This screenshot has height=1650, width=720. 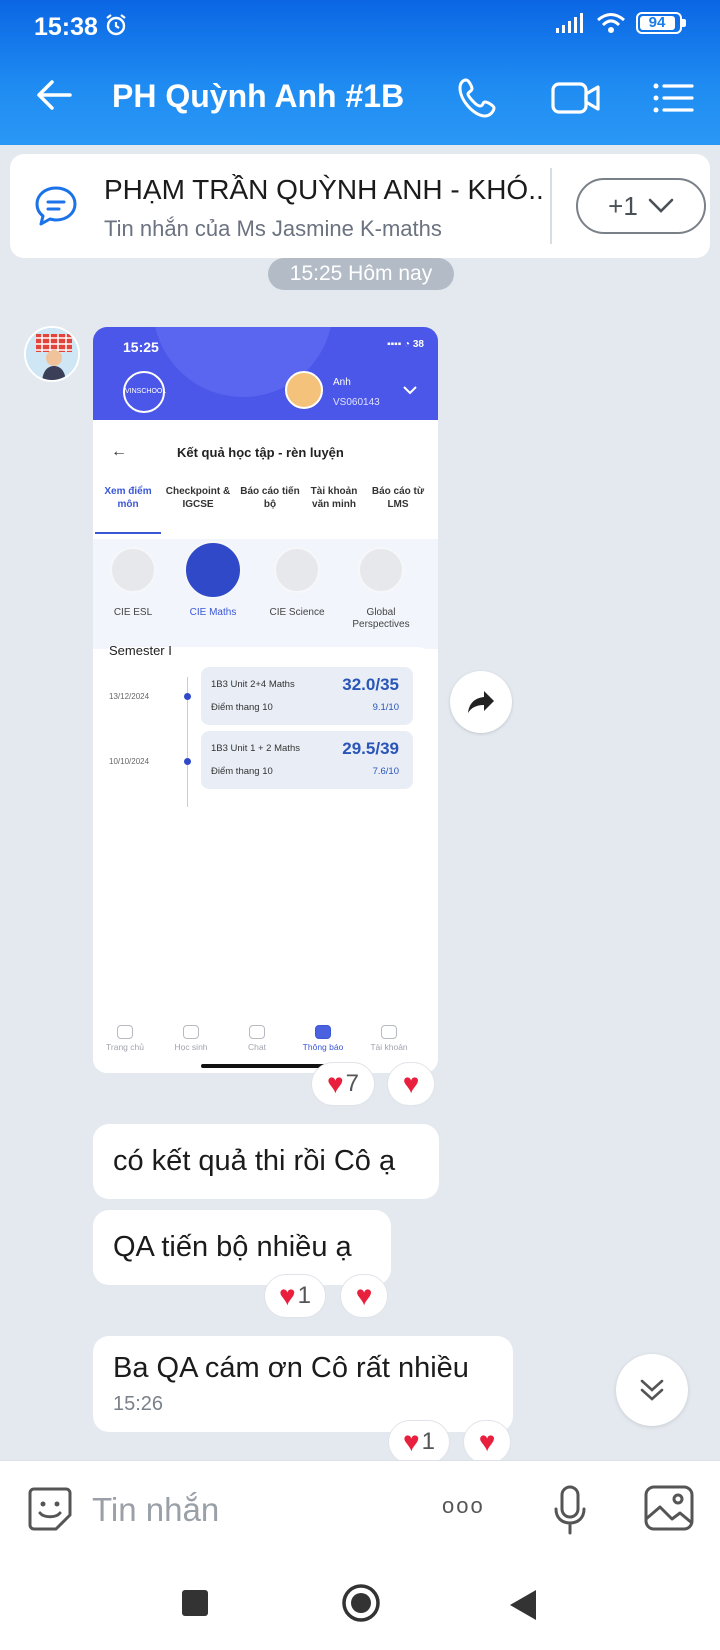 I want to click on back-triangle-icon, so click(x=523, y=1605).